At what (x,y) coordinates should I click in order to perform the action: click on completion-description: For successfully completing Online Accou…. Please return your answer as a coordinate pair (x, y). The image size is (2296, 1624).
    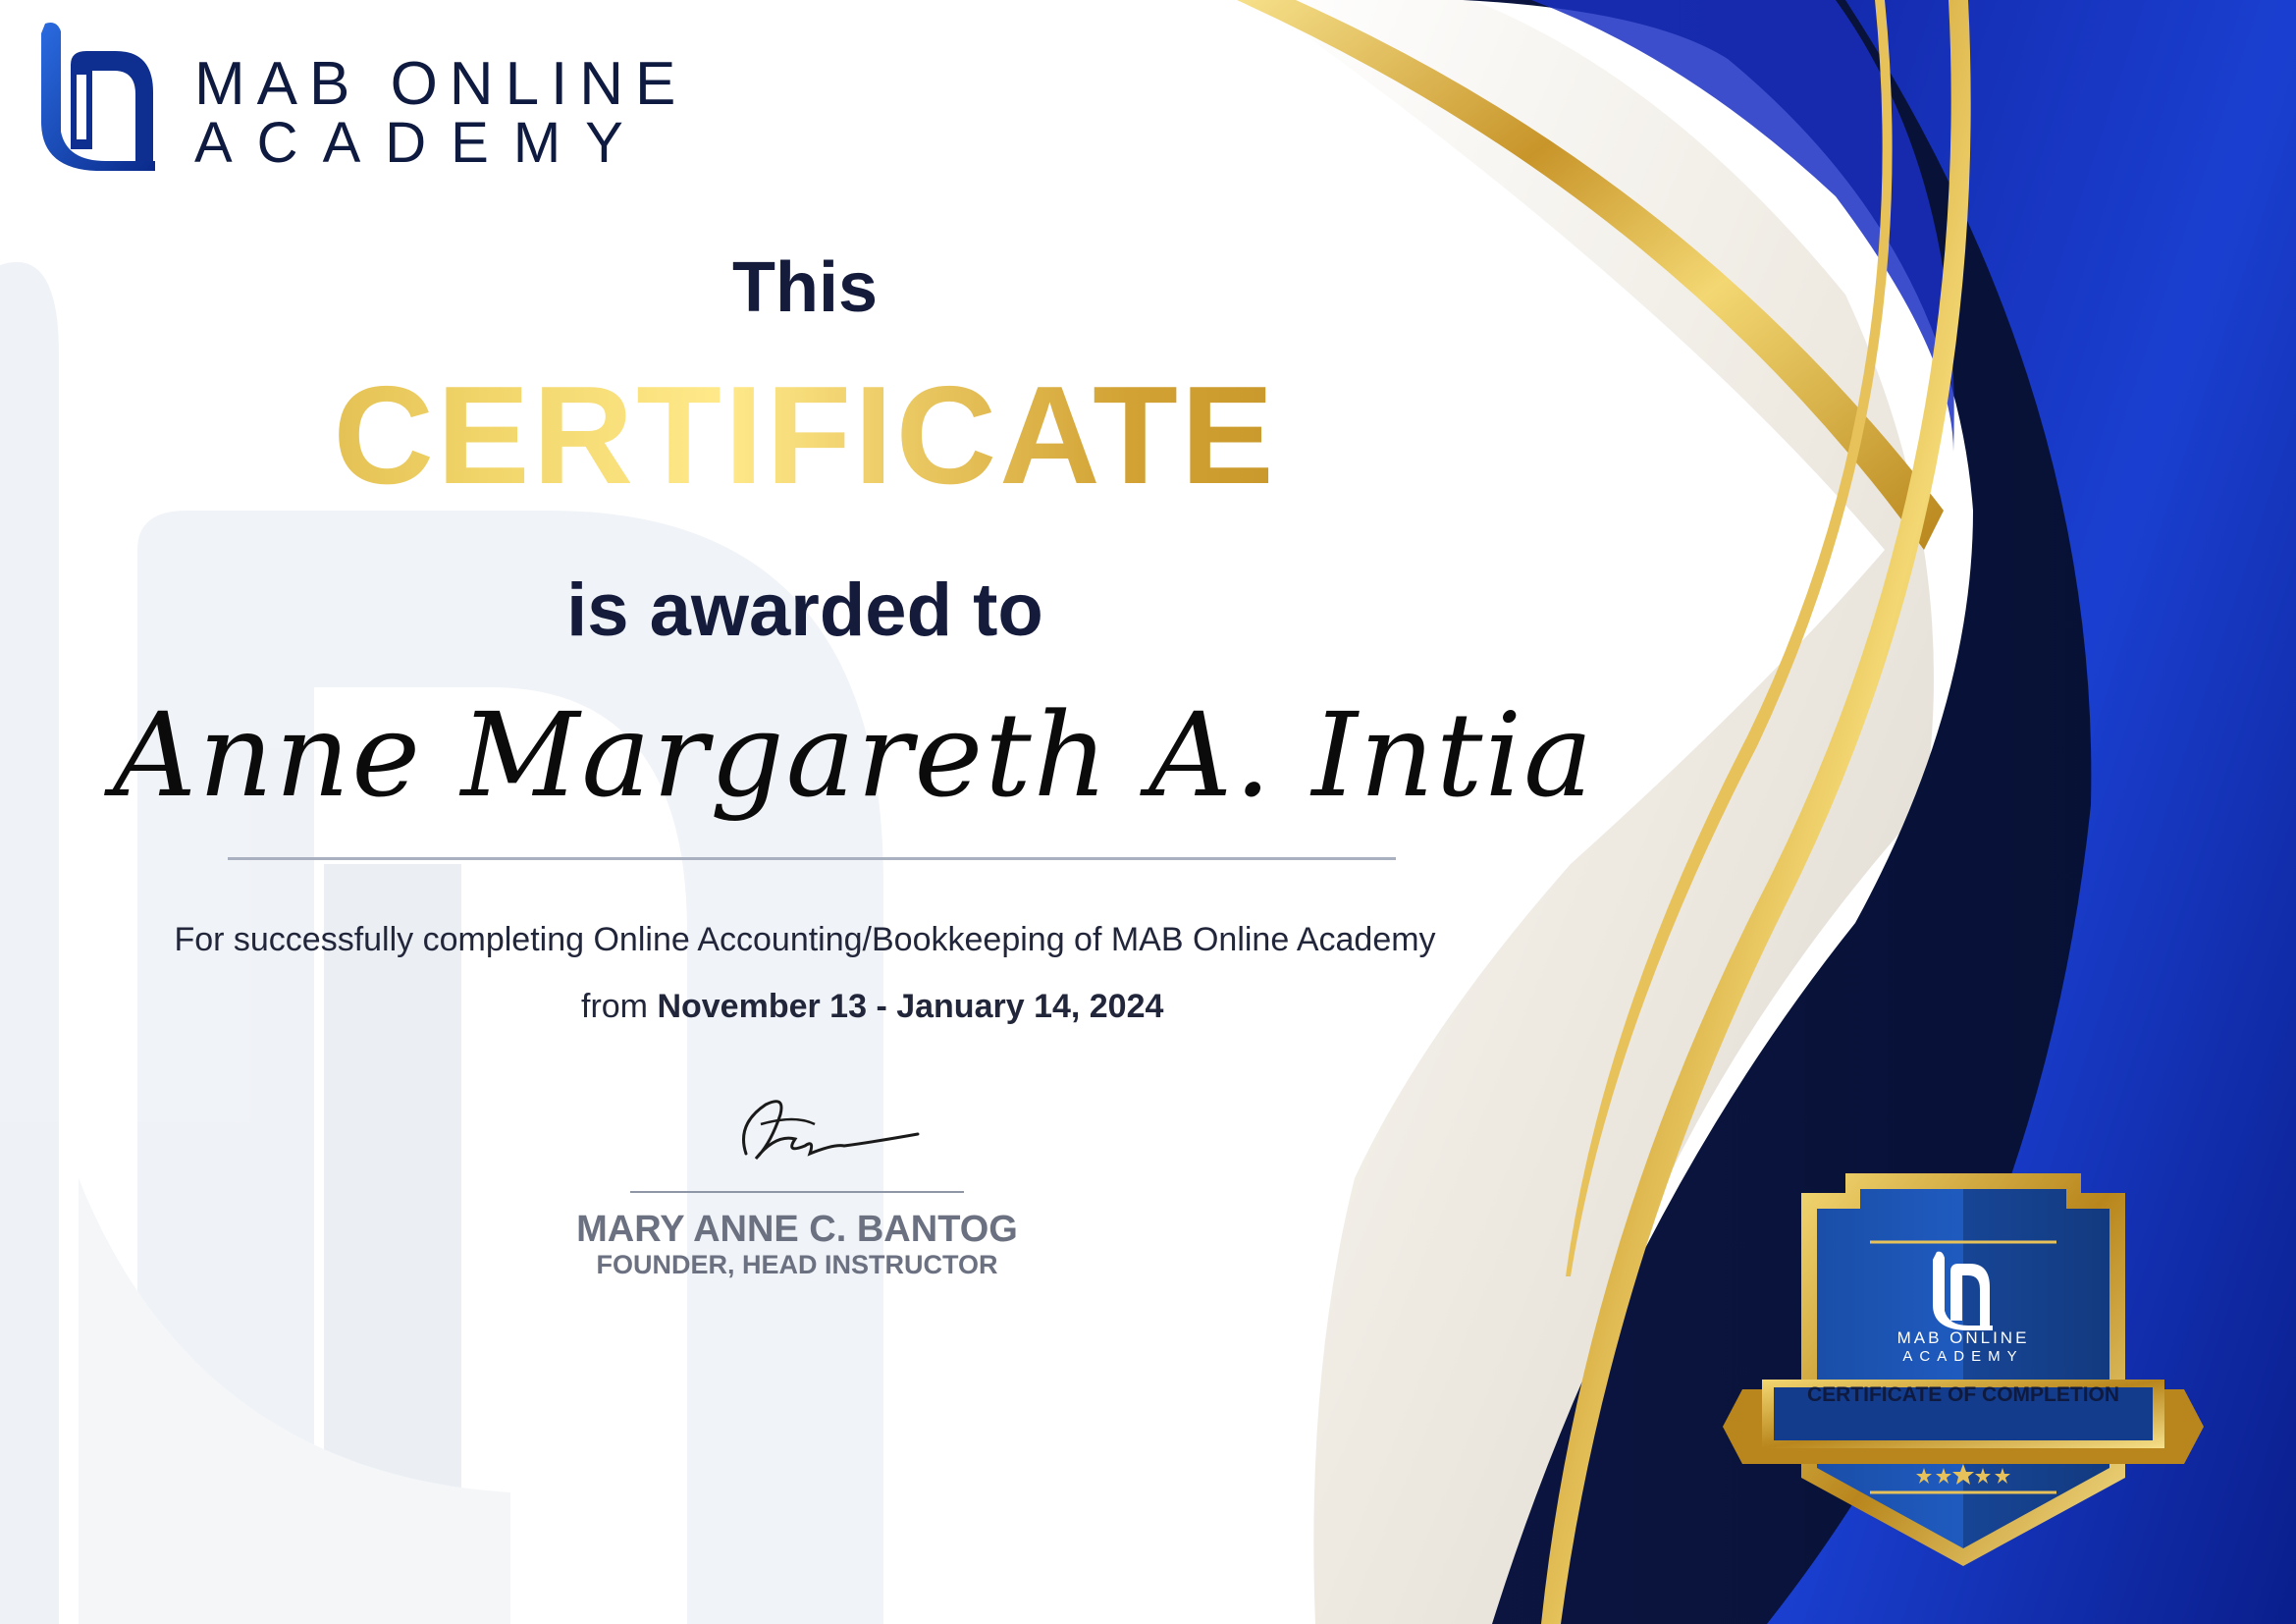
    Looking at the image, I should click on (805, 939).